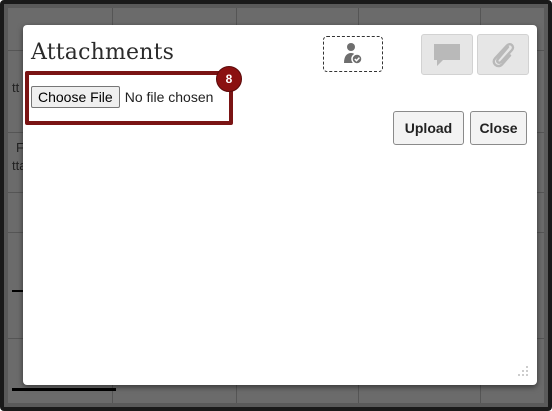  I want to click on upload-button: Upload, so click(428, 128).